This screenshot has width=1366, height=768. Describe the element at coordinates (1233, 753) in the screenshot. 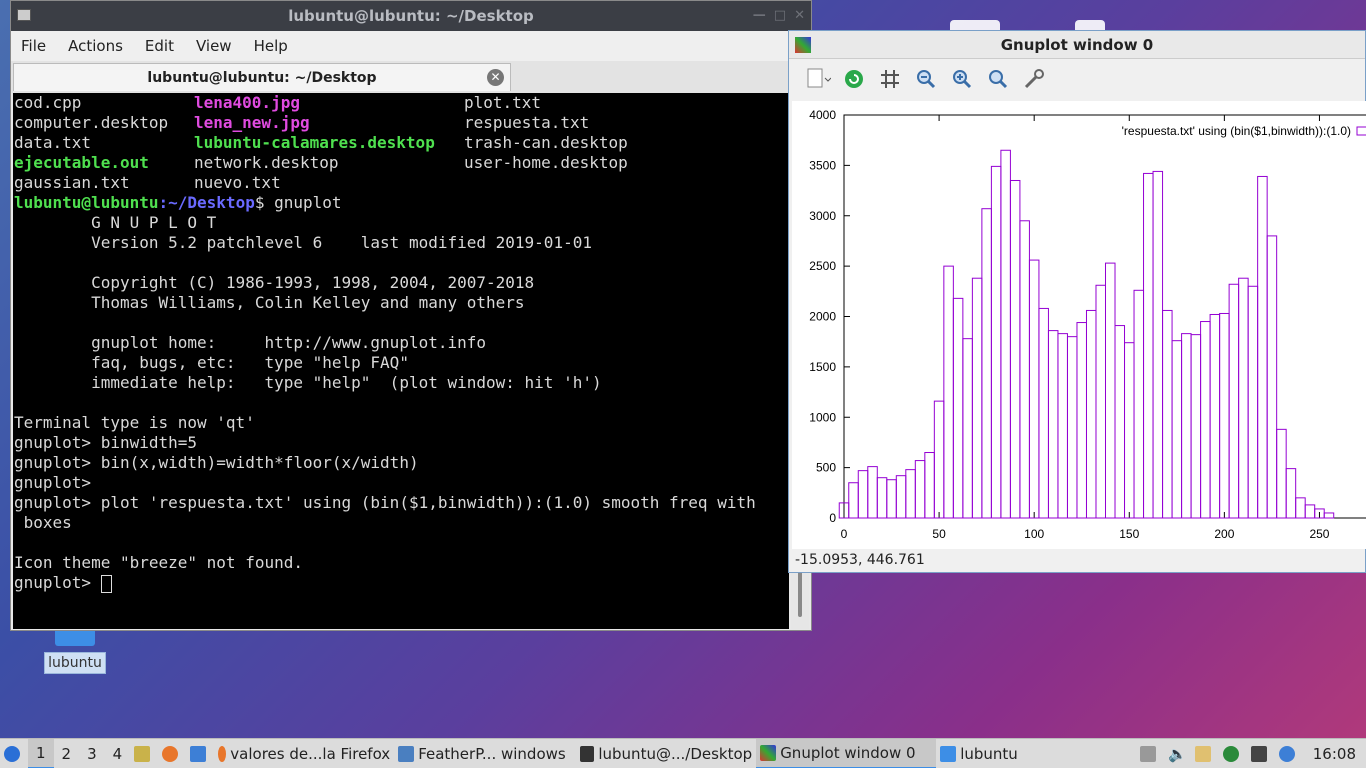

I see `tray-network-icon` at that location.